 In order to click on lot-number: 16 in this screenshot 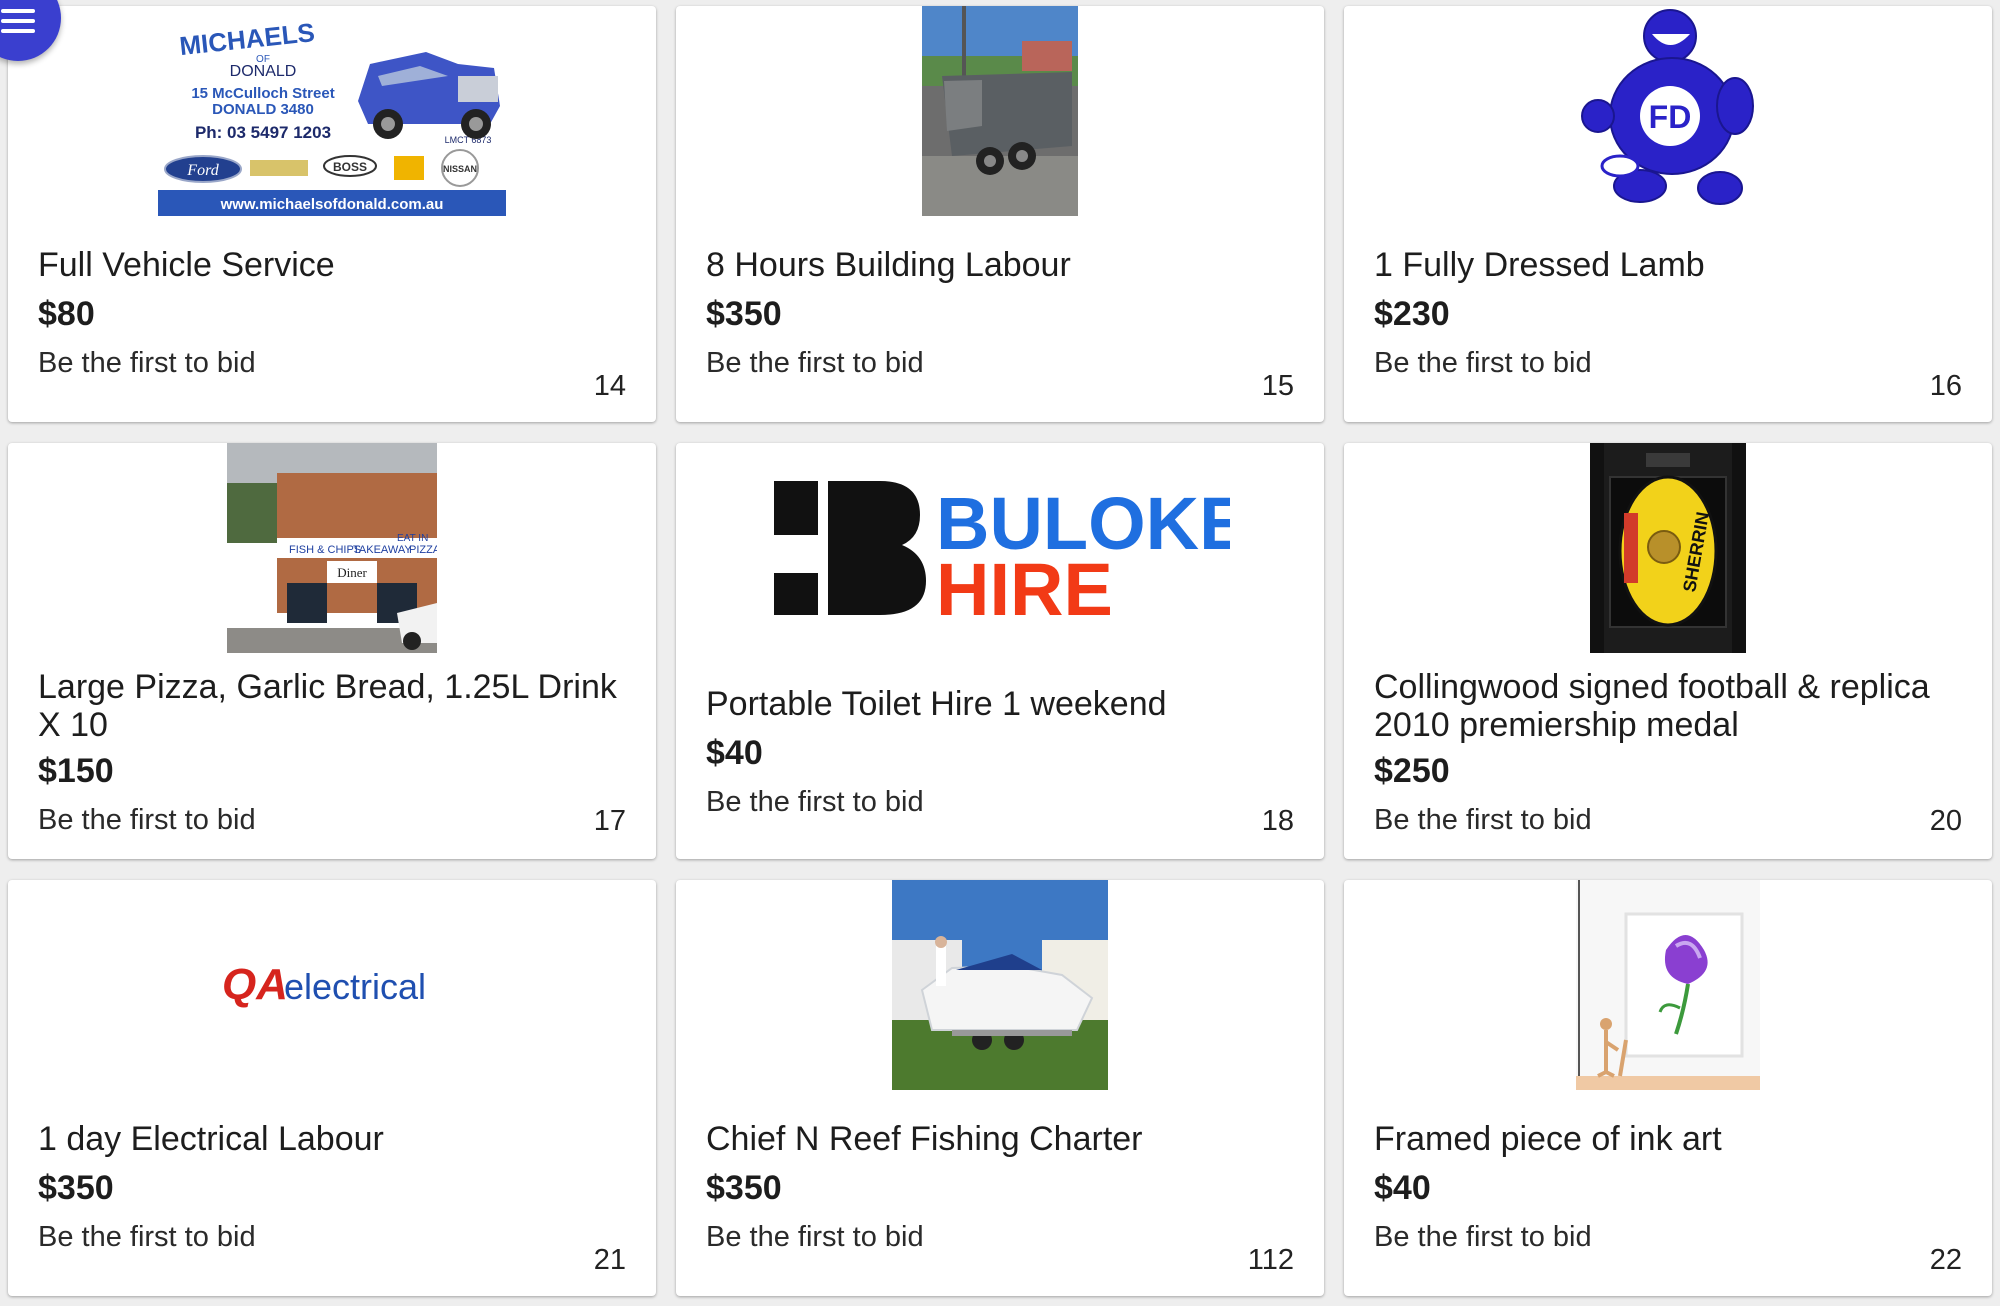, I will do `click(1945, 386)`.